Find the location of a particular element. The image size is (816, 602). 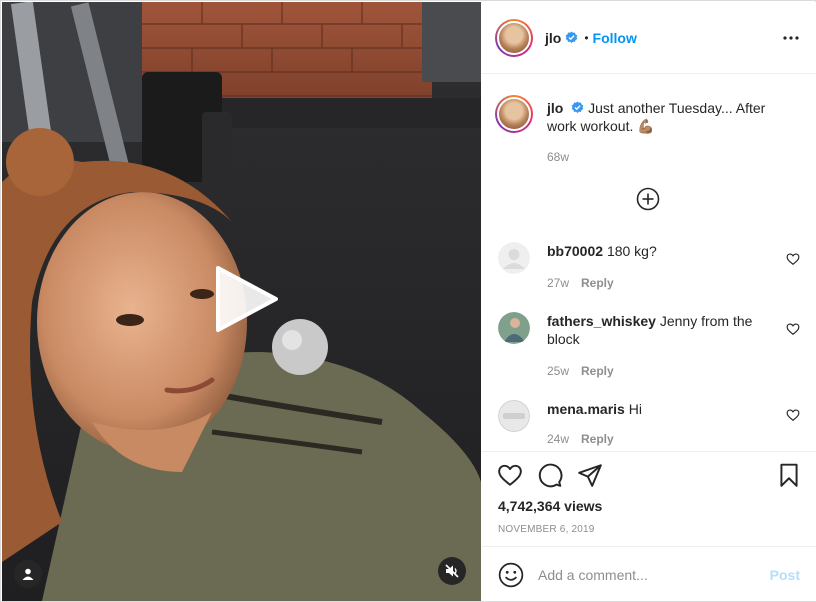

add-comment-bar: Post is located at coordinates (649, 574).